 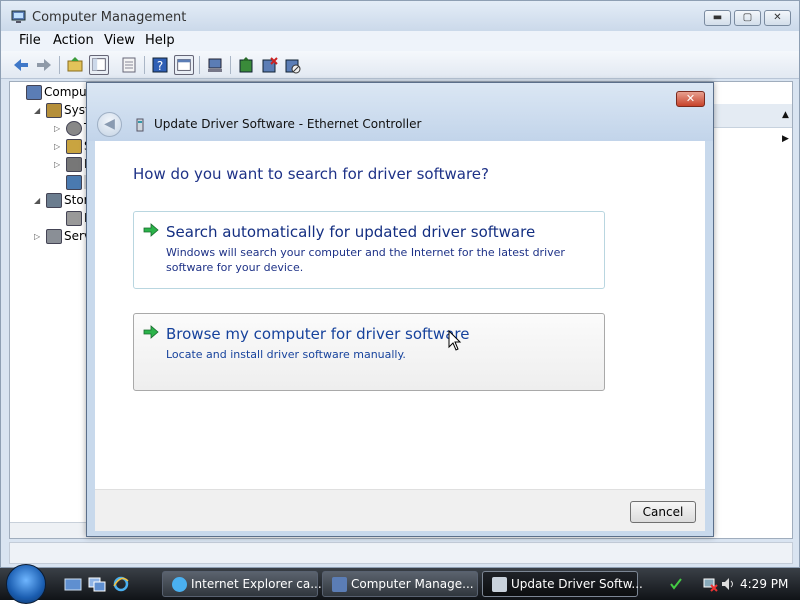 I want to click on status-bar, so click(x=401, y=553).